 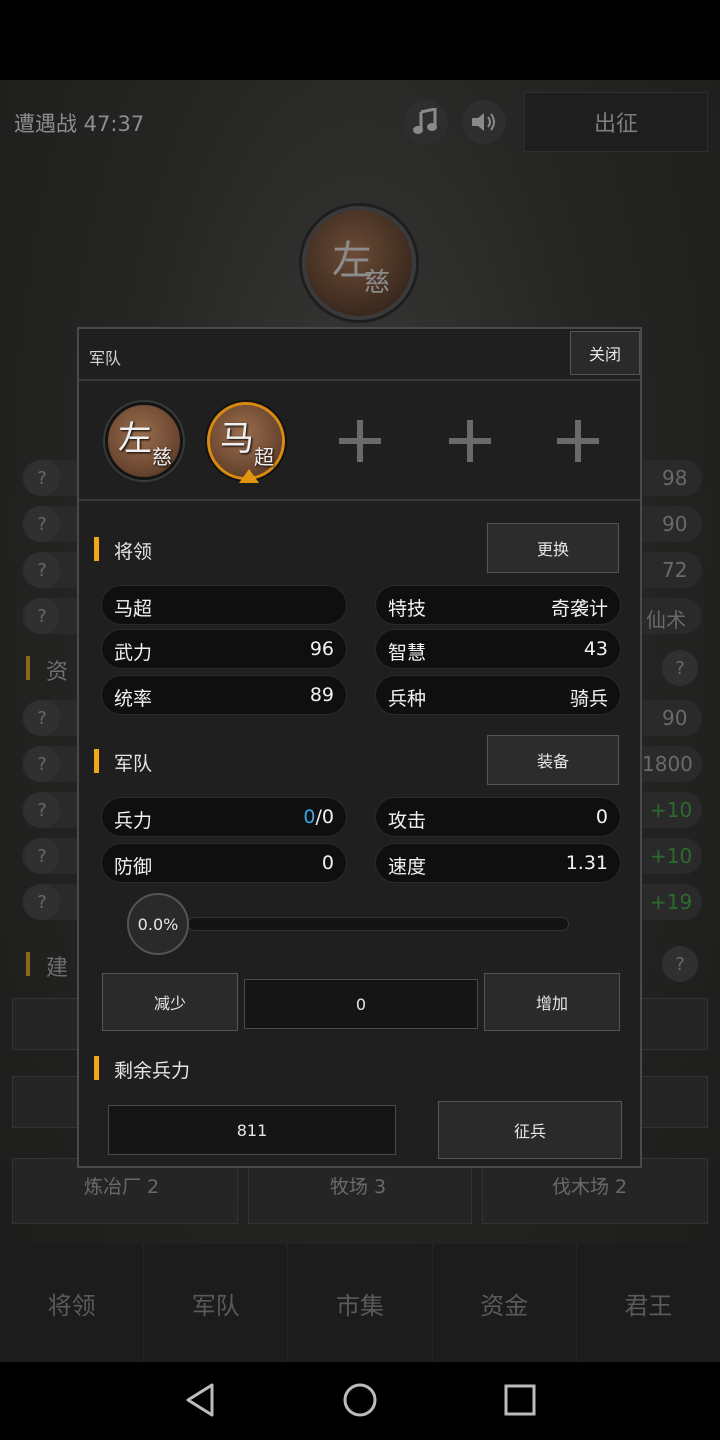 What do you see at coordinates (505, 1303) in the screenshot?
I see `tab-funds: 资金` at bounding box center [505, 1303].